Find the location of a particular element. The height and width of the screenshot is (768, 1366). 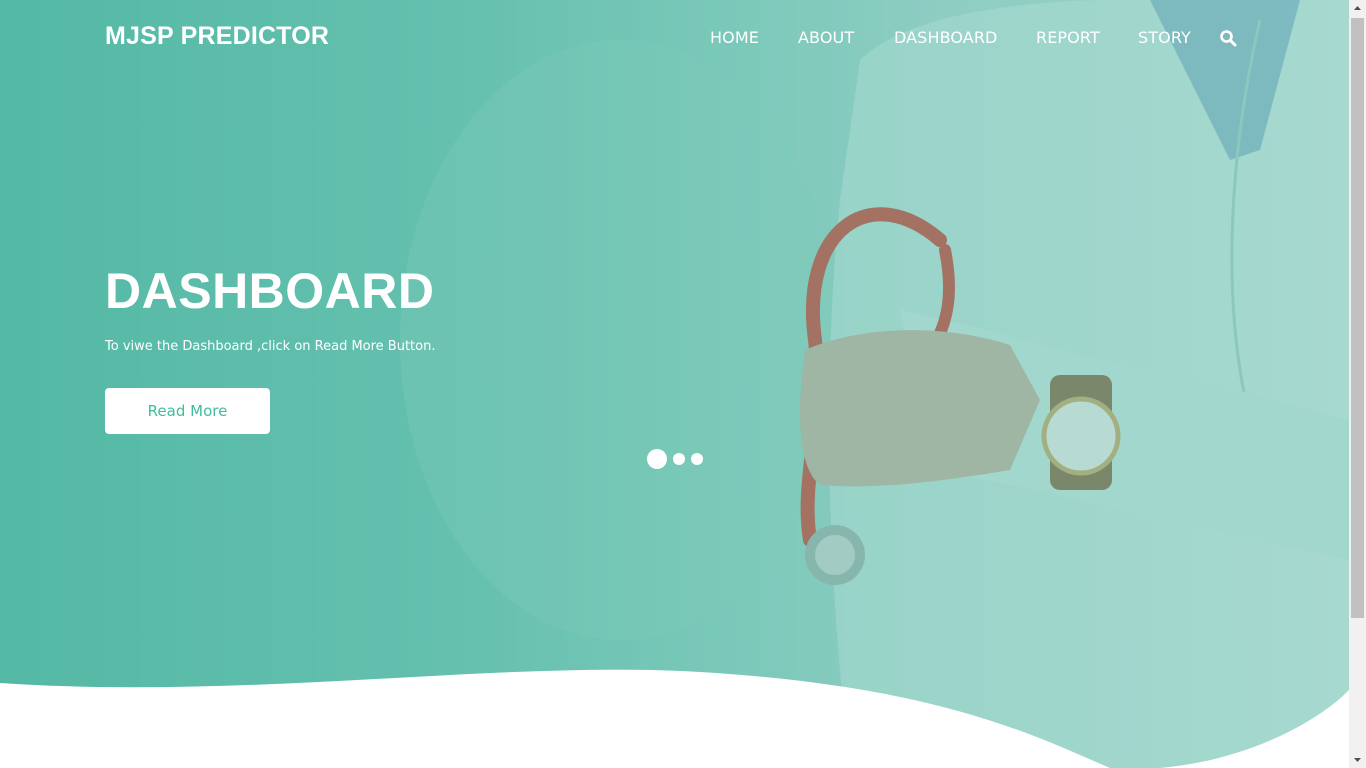

nav-home: HOME is located at coordinates (734, 37).